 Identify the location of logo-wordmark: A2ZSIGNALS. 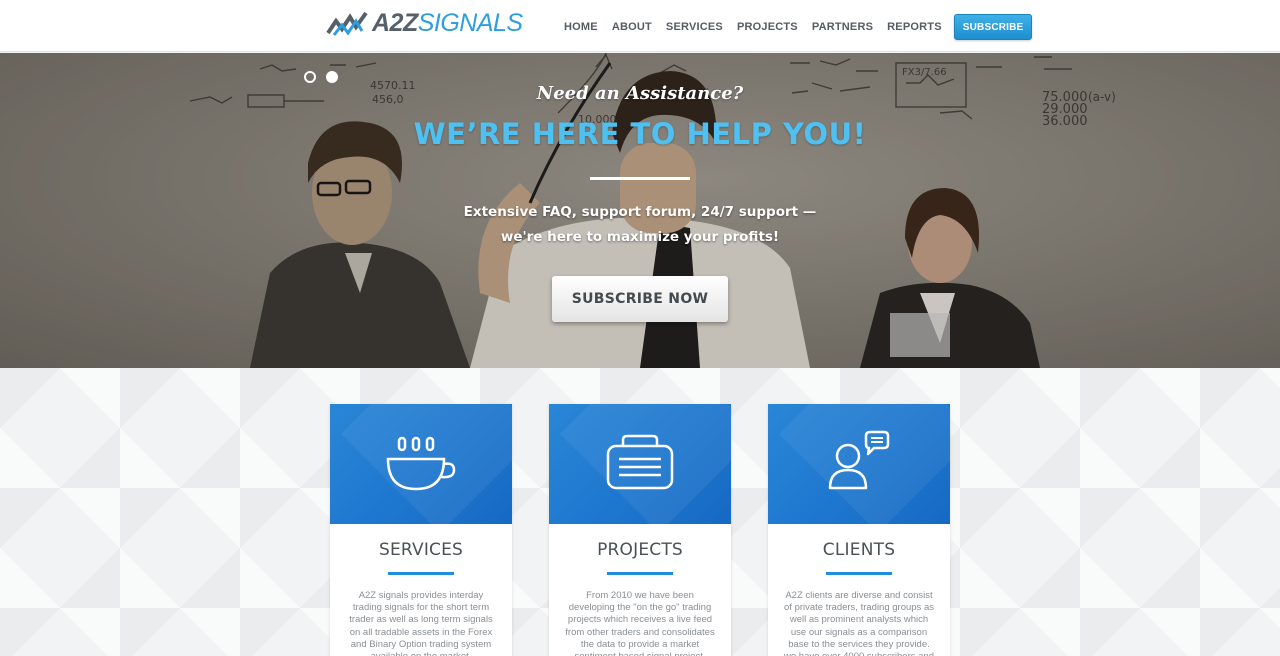
(447, 23).